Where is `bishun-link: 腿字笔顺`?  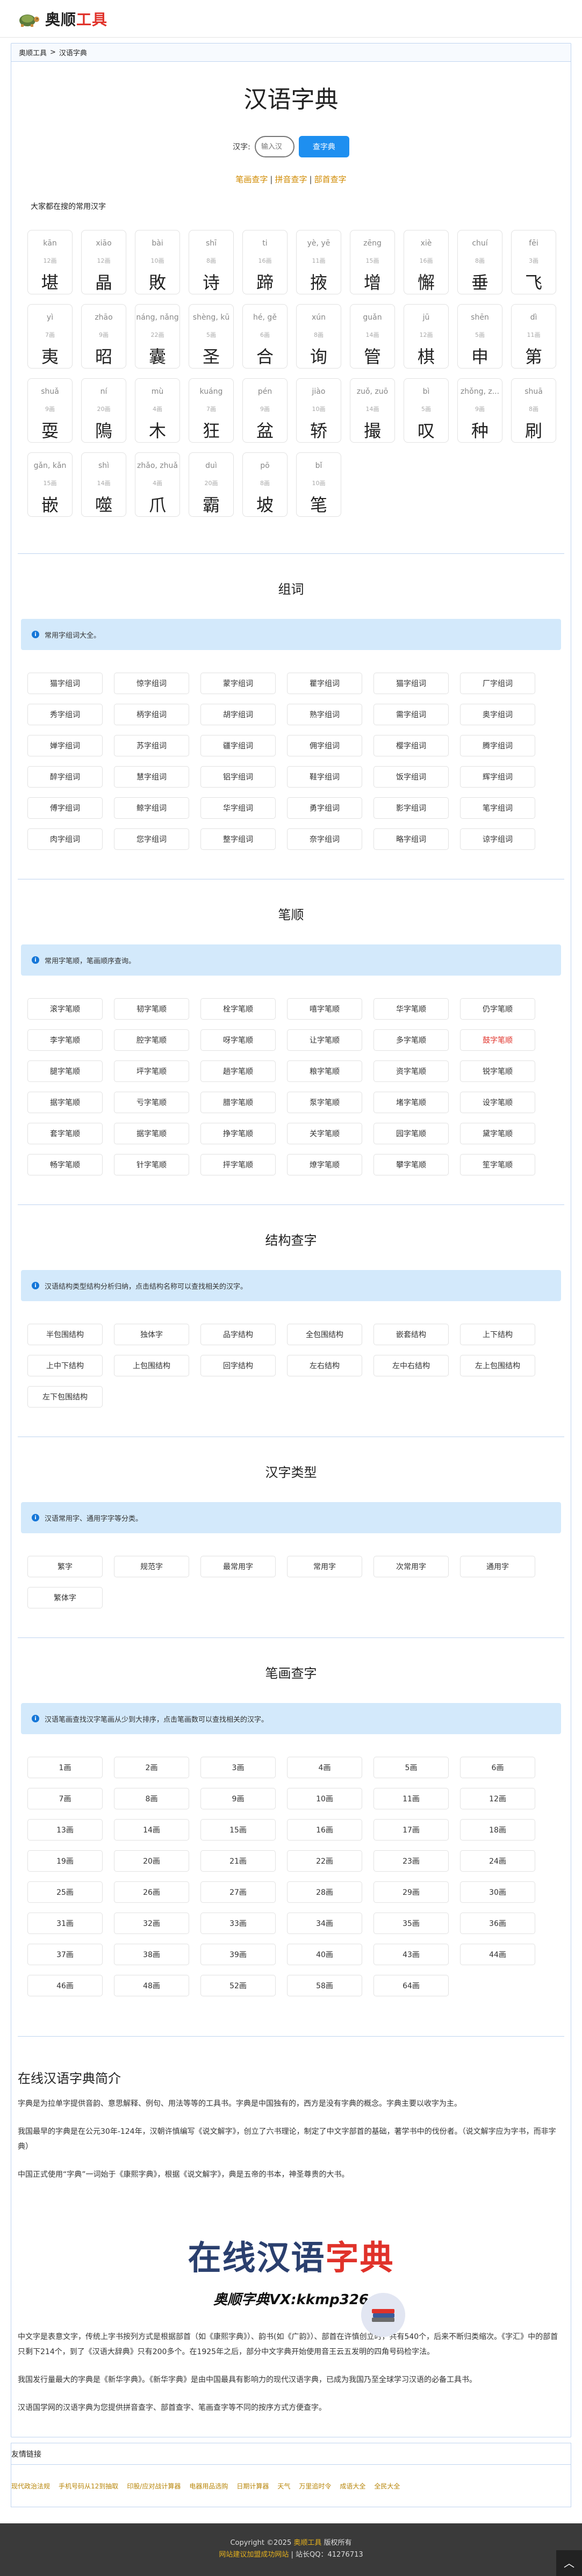 bishun-link: 腿字笔顺 is located at coordinates (65, 1071).